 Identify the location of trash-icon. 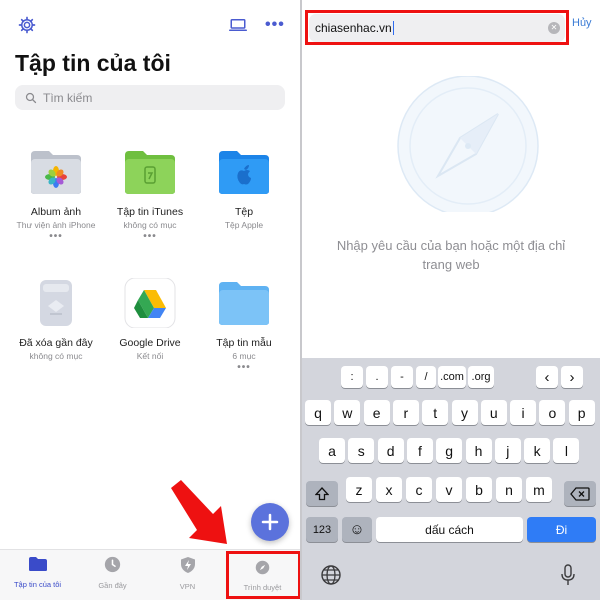
(56, 303).